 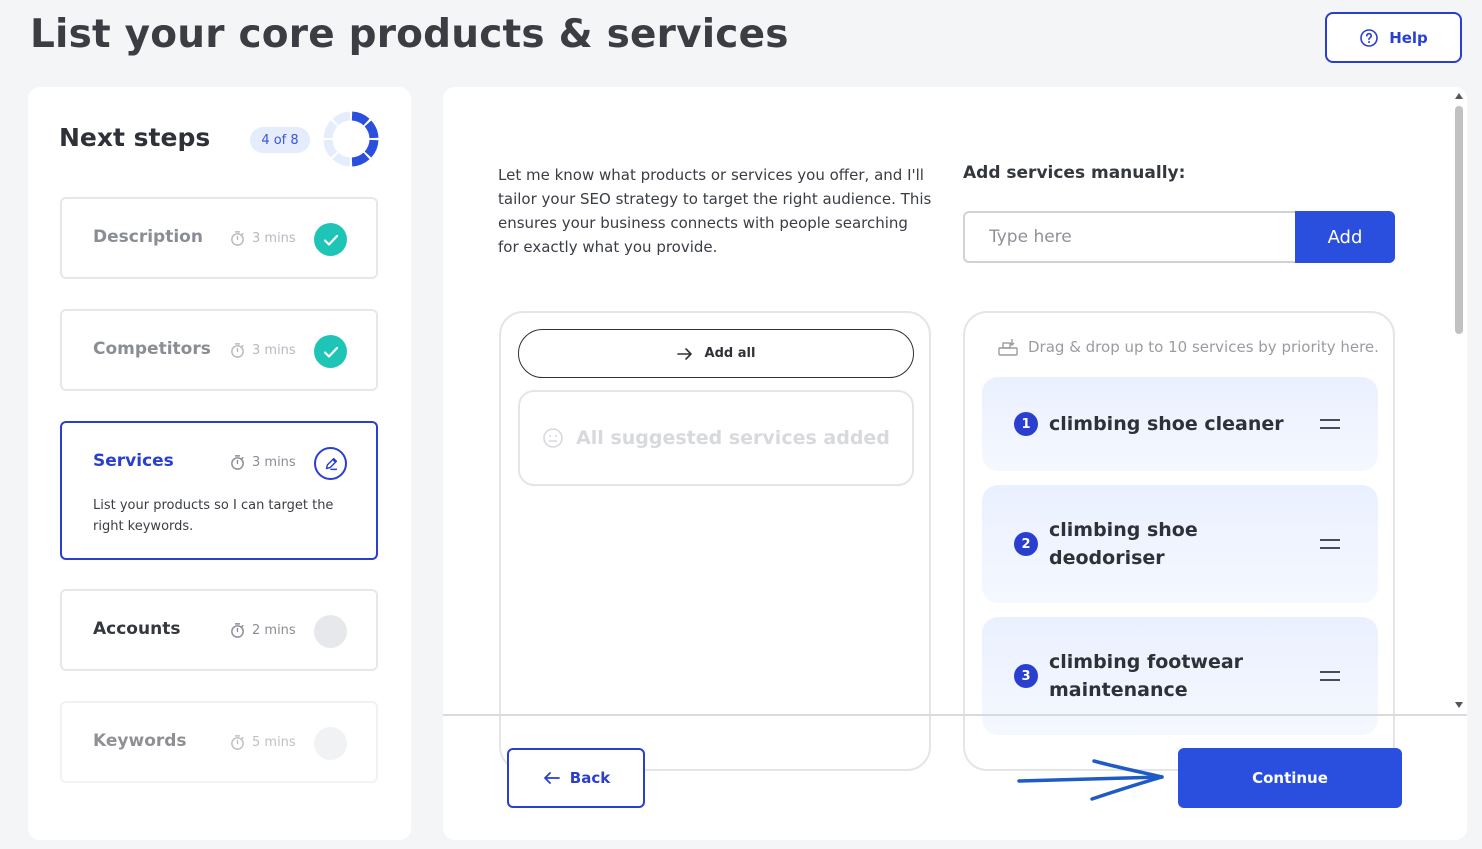 I want to click on step-time: 5 mins, so click(x=274, y=742).